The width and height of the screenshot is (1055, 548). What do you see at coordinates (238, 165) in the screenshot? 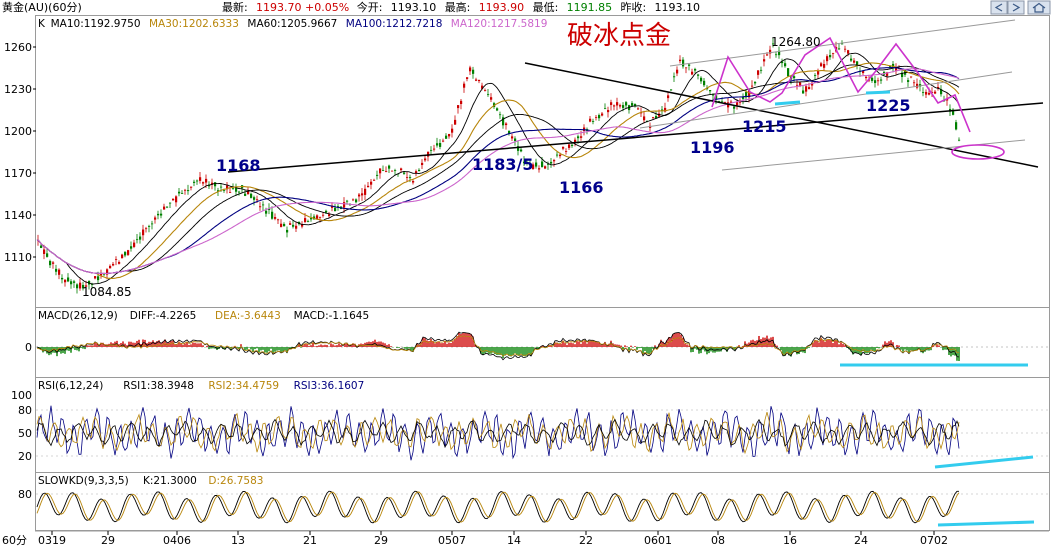
I see `label-1168: 1168` at bounding box center [238, 165].